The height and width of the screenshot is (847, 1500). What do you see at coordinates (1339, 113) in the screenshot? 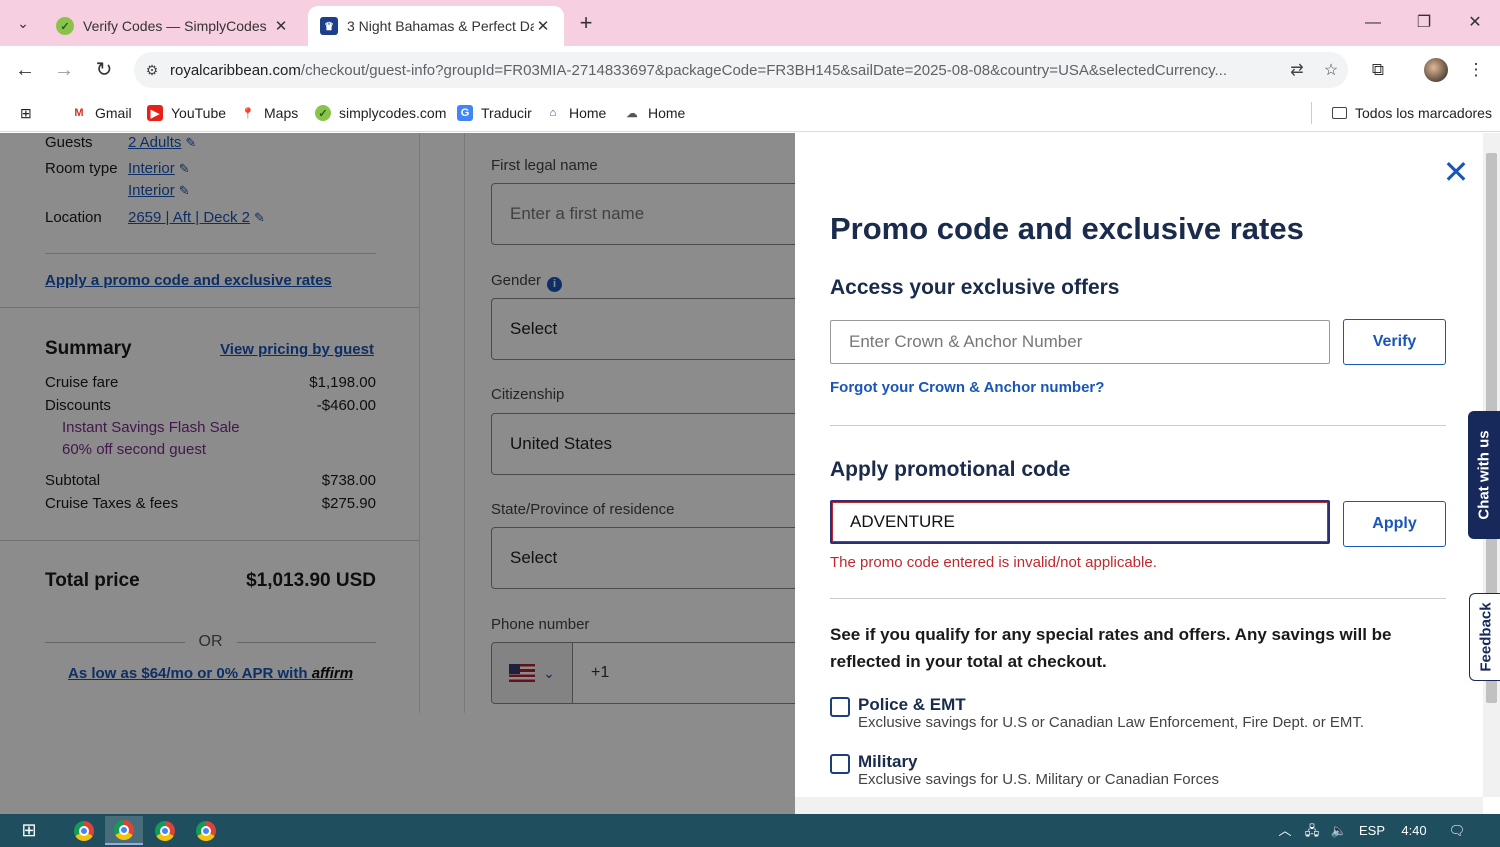
I see `folder-icon` at bounding box center [1339, 113].